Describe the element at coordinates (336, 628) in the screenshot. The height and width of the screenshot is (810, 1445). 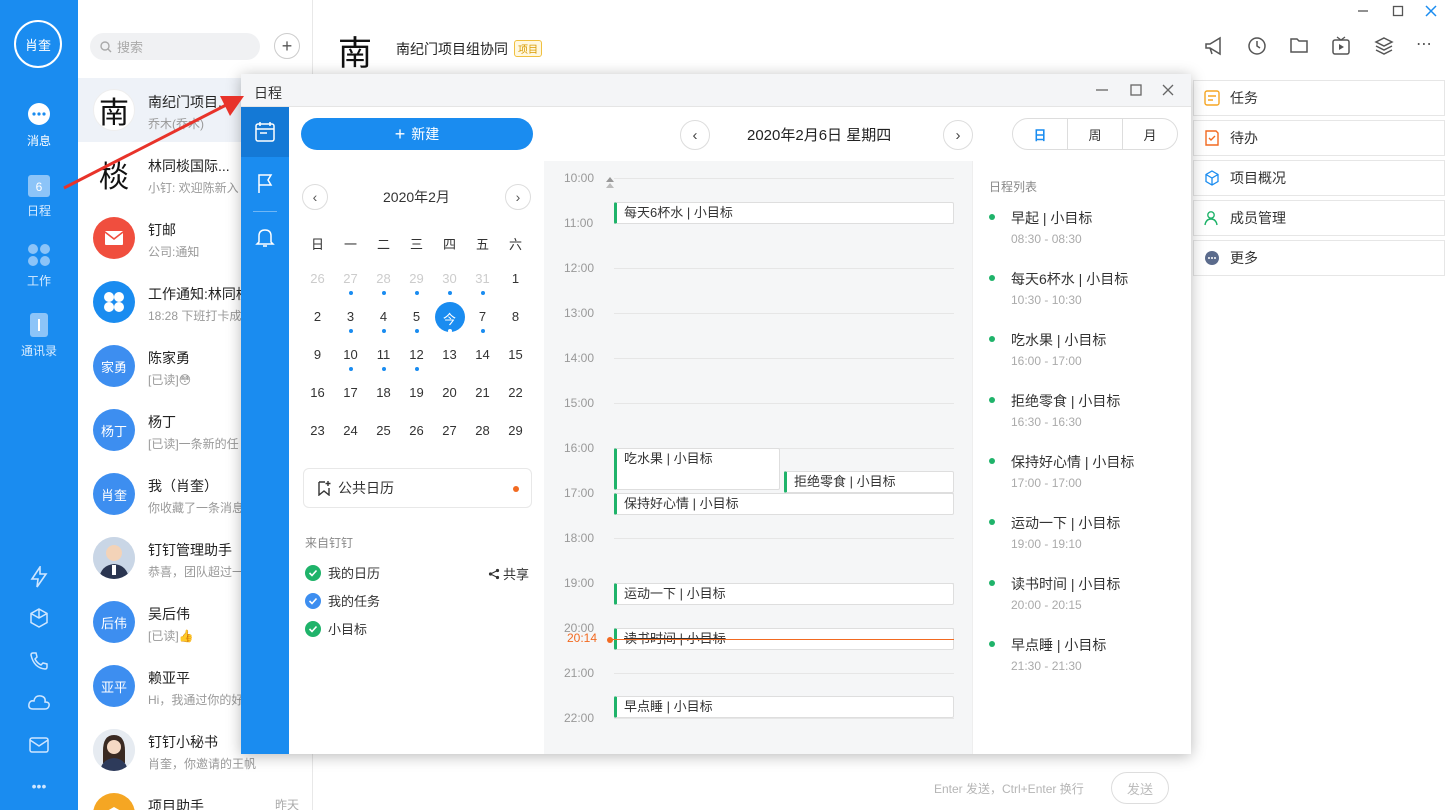
I see `calendar-toggle-small-goals: 小目标` at that location.